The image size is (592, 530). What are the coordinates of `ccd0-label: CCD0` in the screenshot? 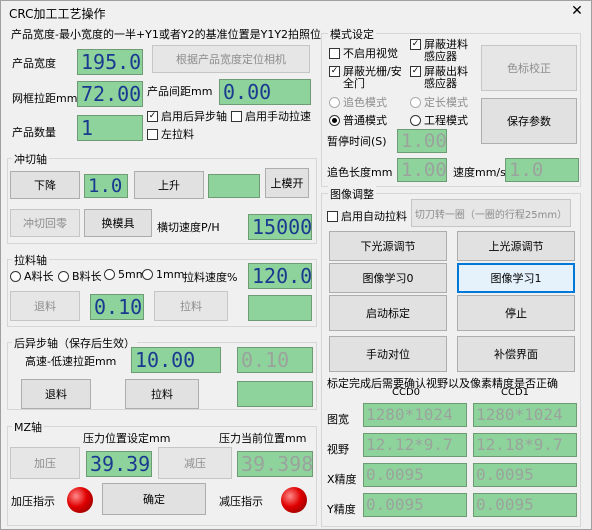 It's located at (406, 392).